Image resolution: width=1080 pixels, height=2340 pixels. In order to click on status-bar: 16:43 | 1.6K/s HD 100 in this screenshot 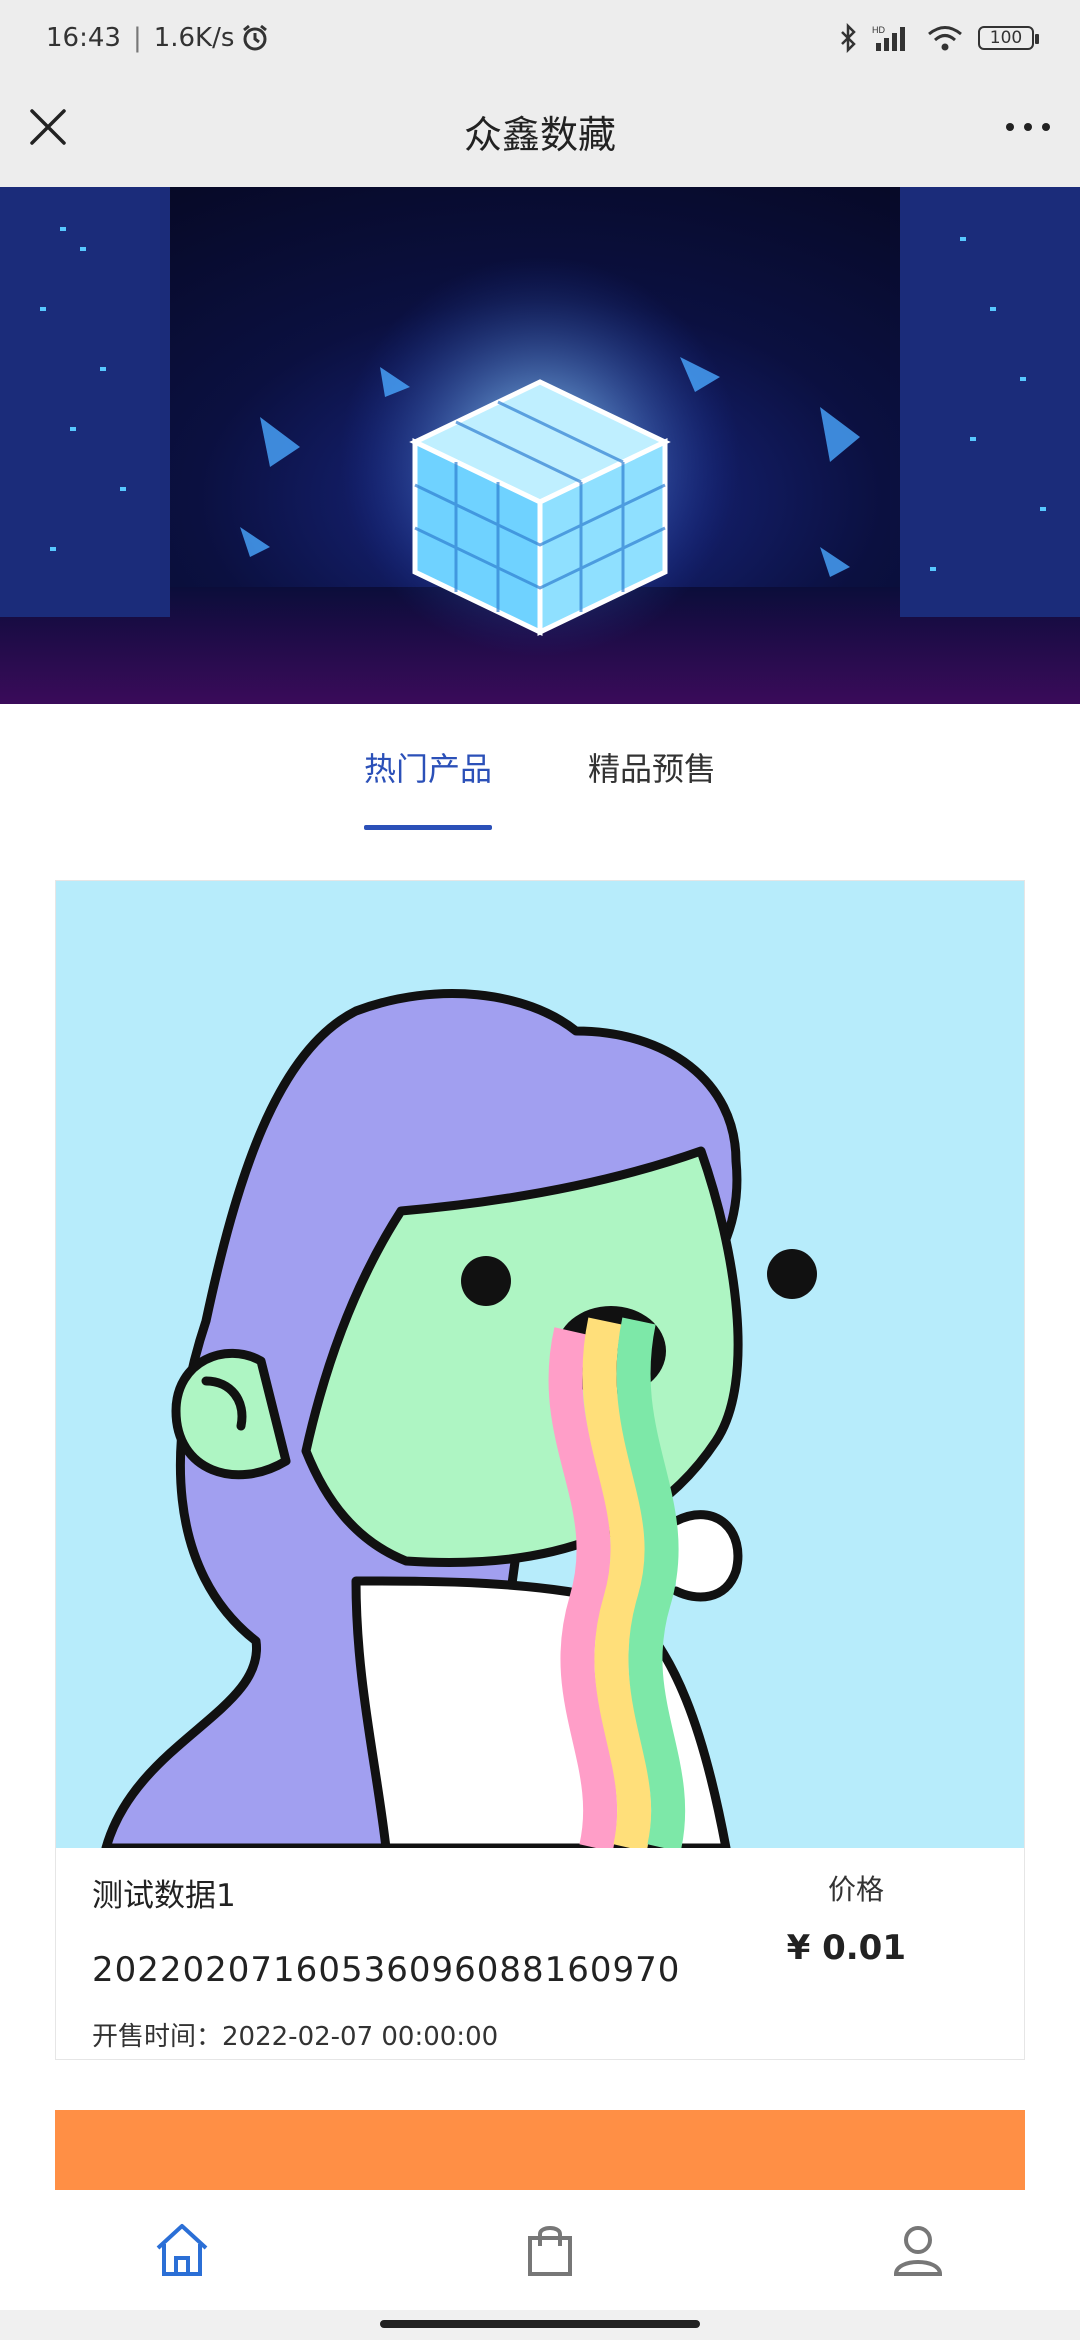, I will do `click(540, 37)`.